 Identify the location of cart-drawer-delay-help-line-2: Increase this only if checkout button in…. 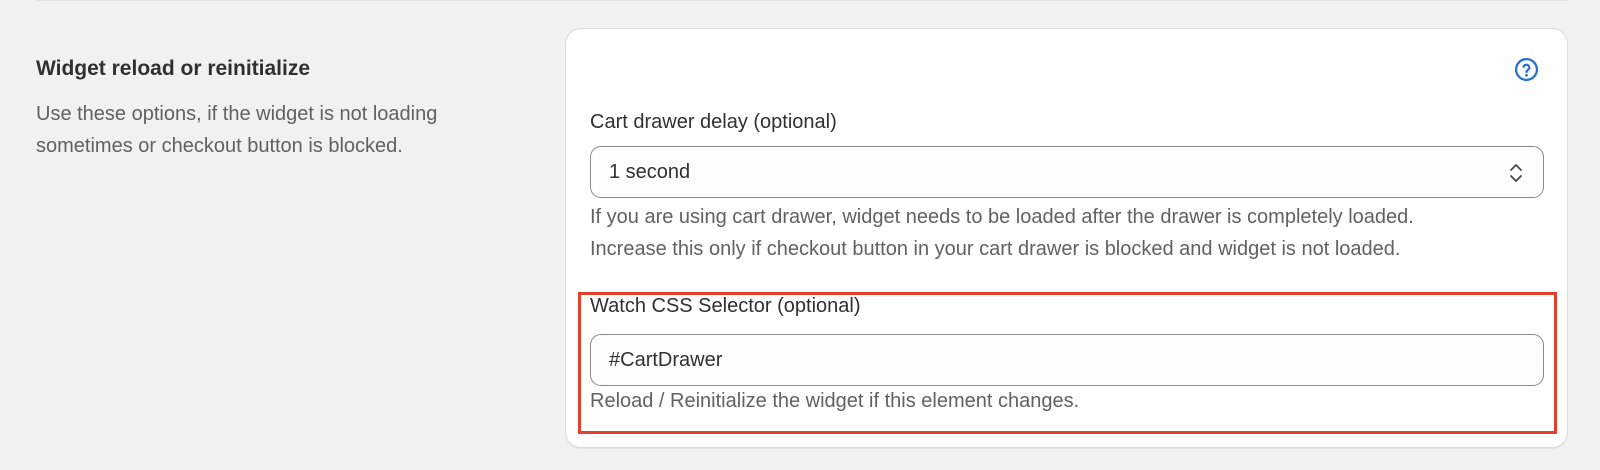
(995, 249).